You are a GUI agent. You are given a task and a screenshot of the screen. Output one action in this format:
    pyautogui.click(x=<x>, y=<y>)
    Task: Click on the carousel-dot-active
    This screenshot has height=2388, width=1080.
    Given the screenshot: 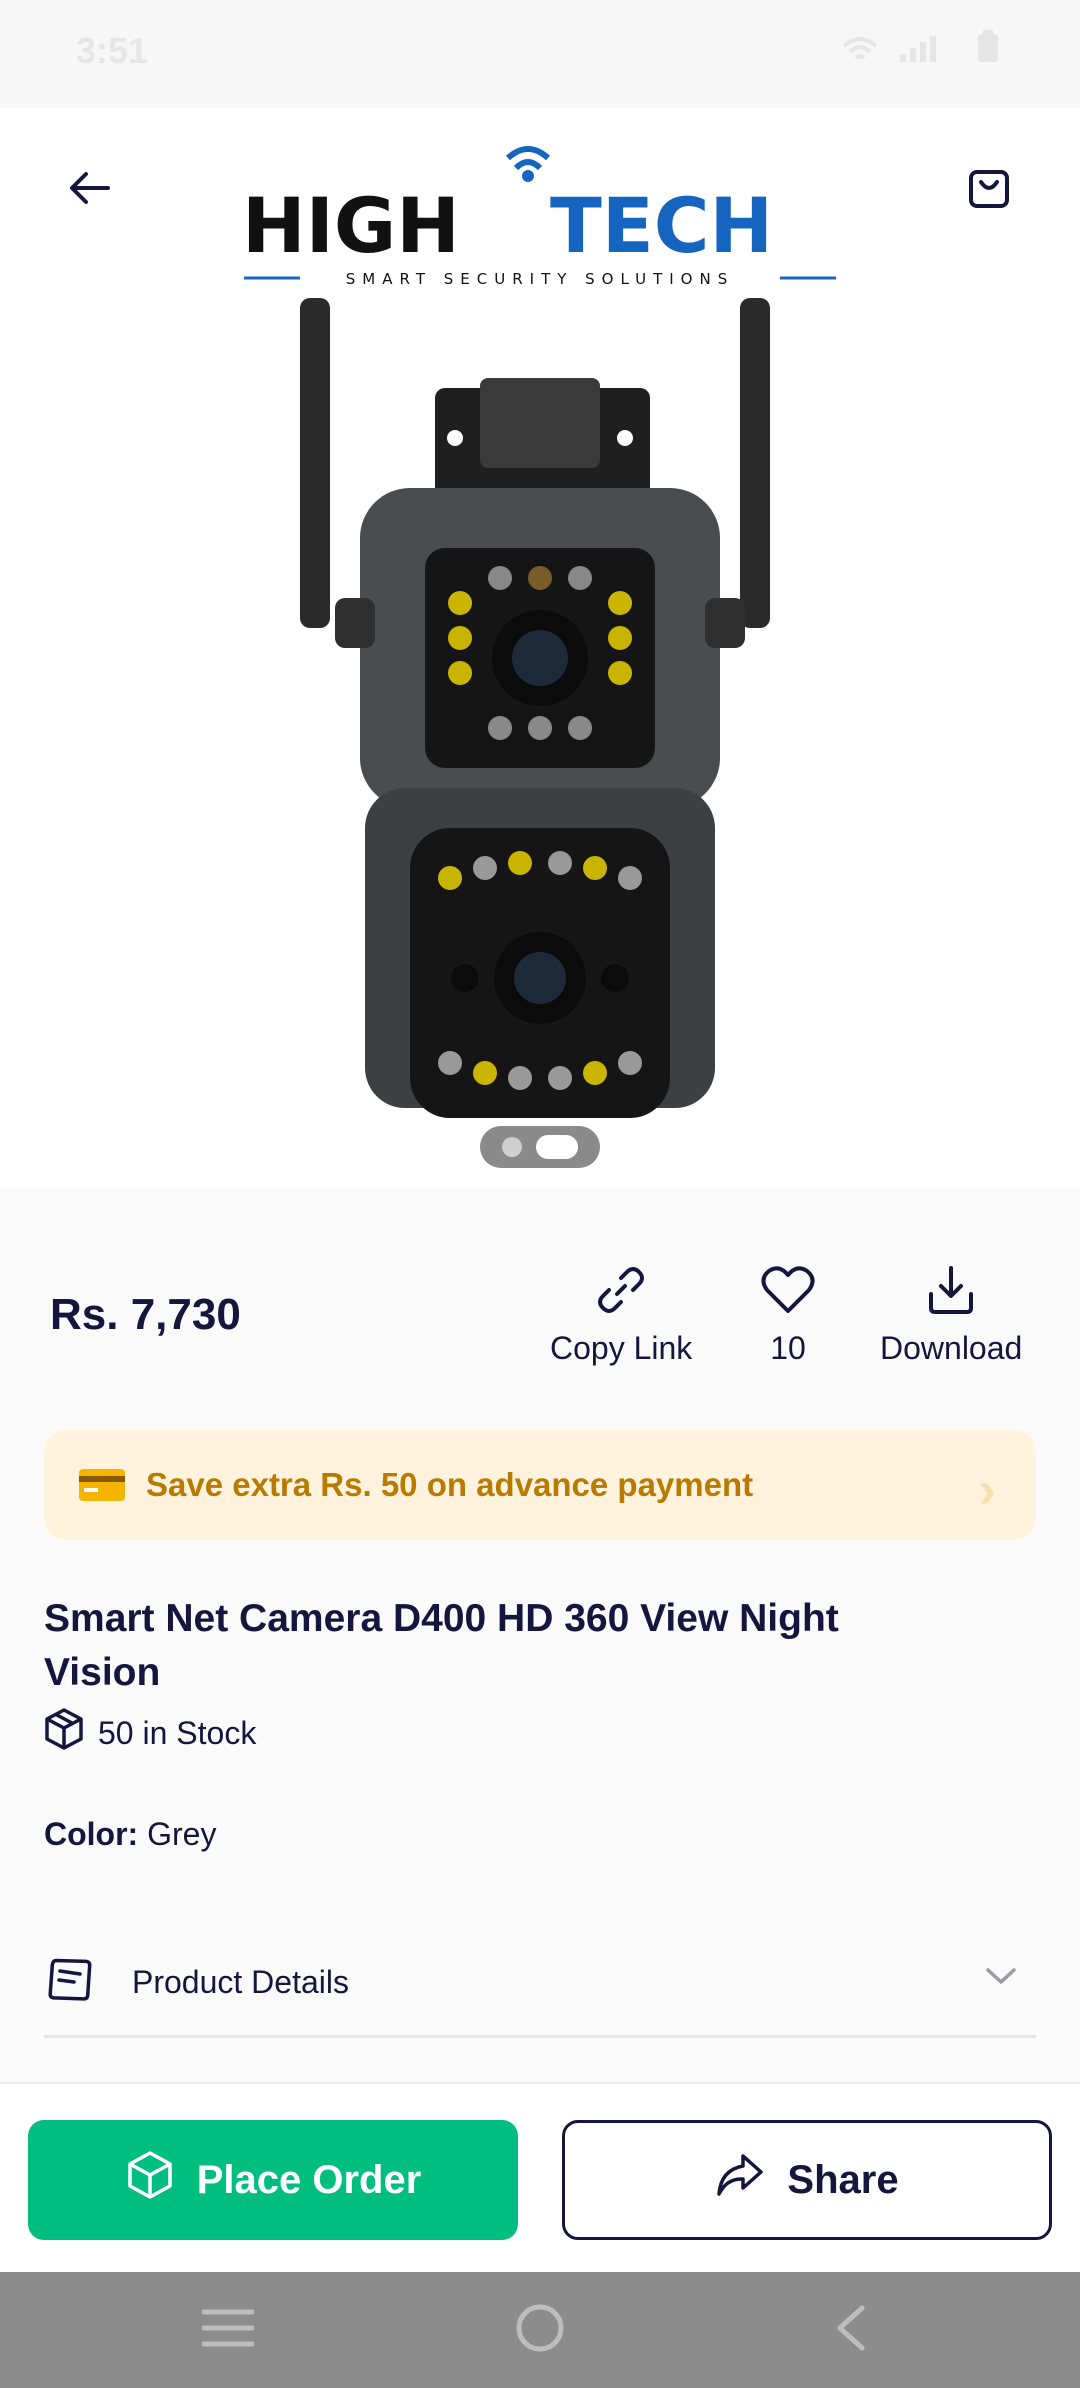 What is the action you would take?
    pyautogui.click(x=557, y=1147)
    